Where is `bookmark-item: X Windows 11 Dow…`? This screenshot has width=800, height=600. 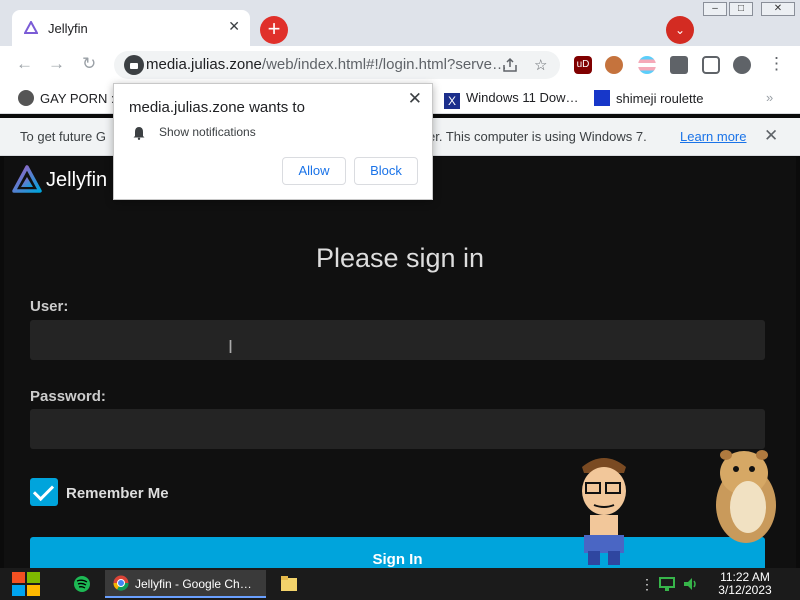 bookmark-item: X Windows 11 Dow… is located at coordinates (511, 99).